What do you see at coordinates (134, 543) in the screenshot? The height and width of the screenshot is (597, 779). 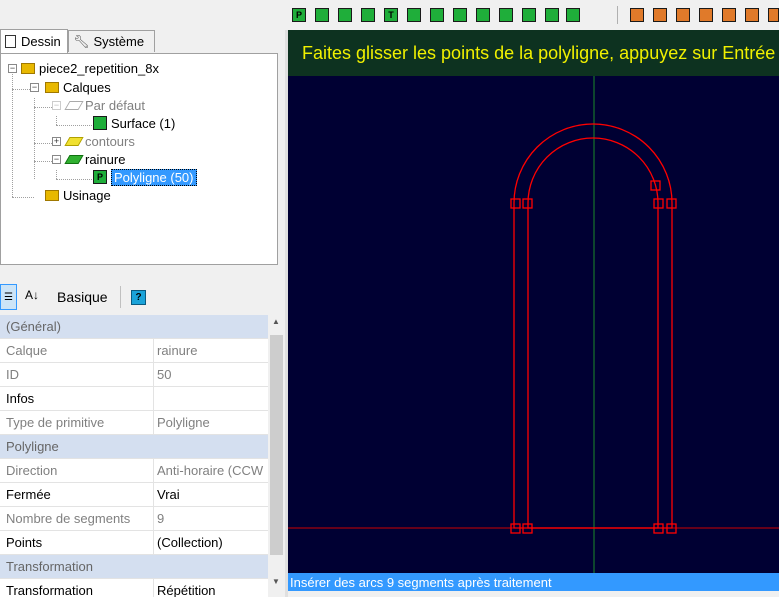 I see `prop-row-points: Points (Collection)` at bounding box center [134, 543].